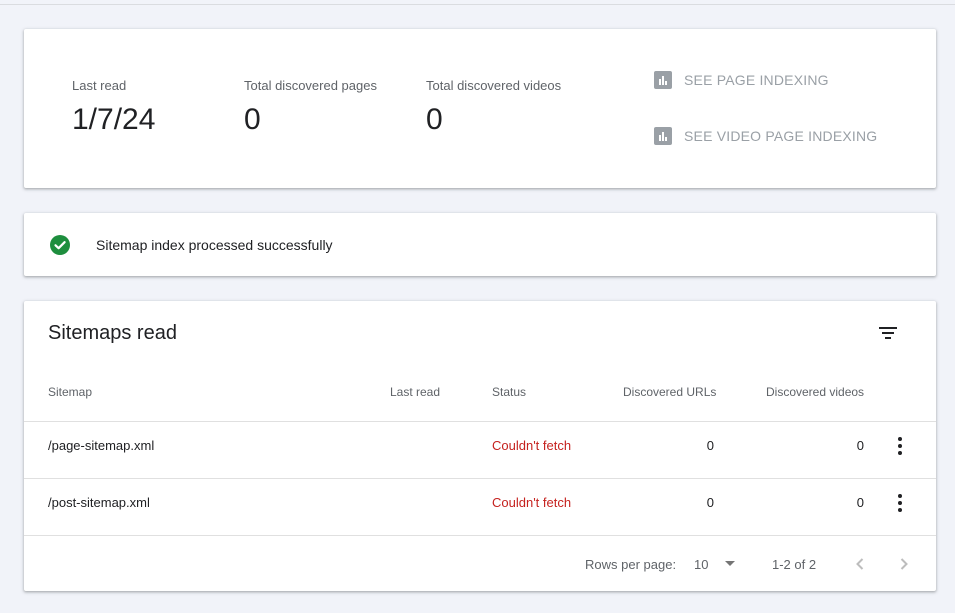  Describe the element at coordinates (701, 564) in the screenshot. I see `rows-per-page-value: 10` at that location.